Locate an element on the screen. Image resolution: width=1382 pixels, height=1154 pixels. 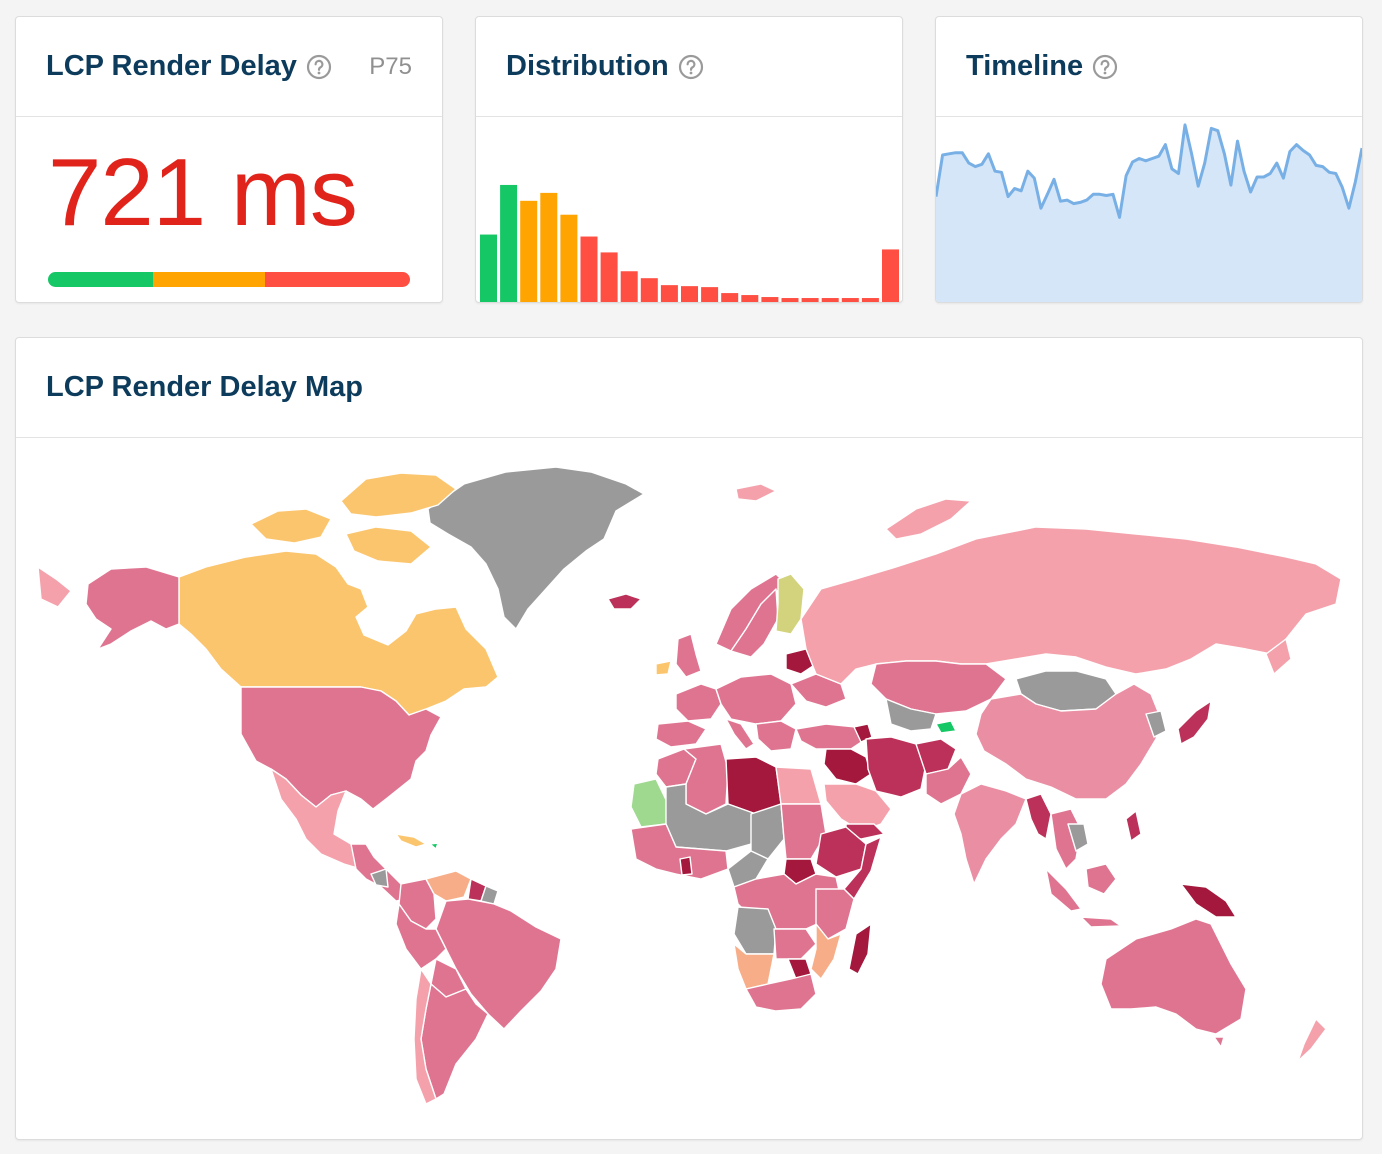
summary-card-title: LCP Render Delay is located at coordinates (171, 66).